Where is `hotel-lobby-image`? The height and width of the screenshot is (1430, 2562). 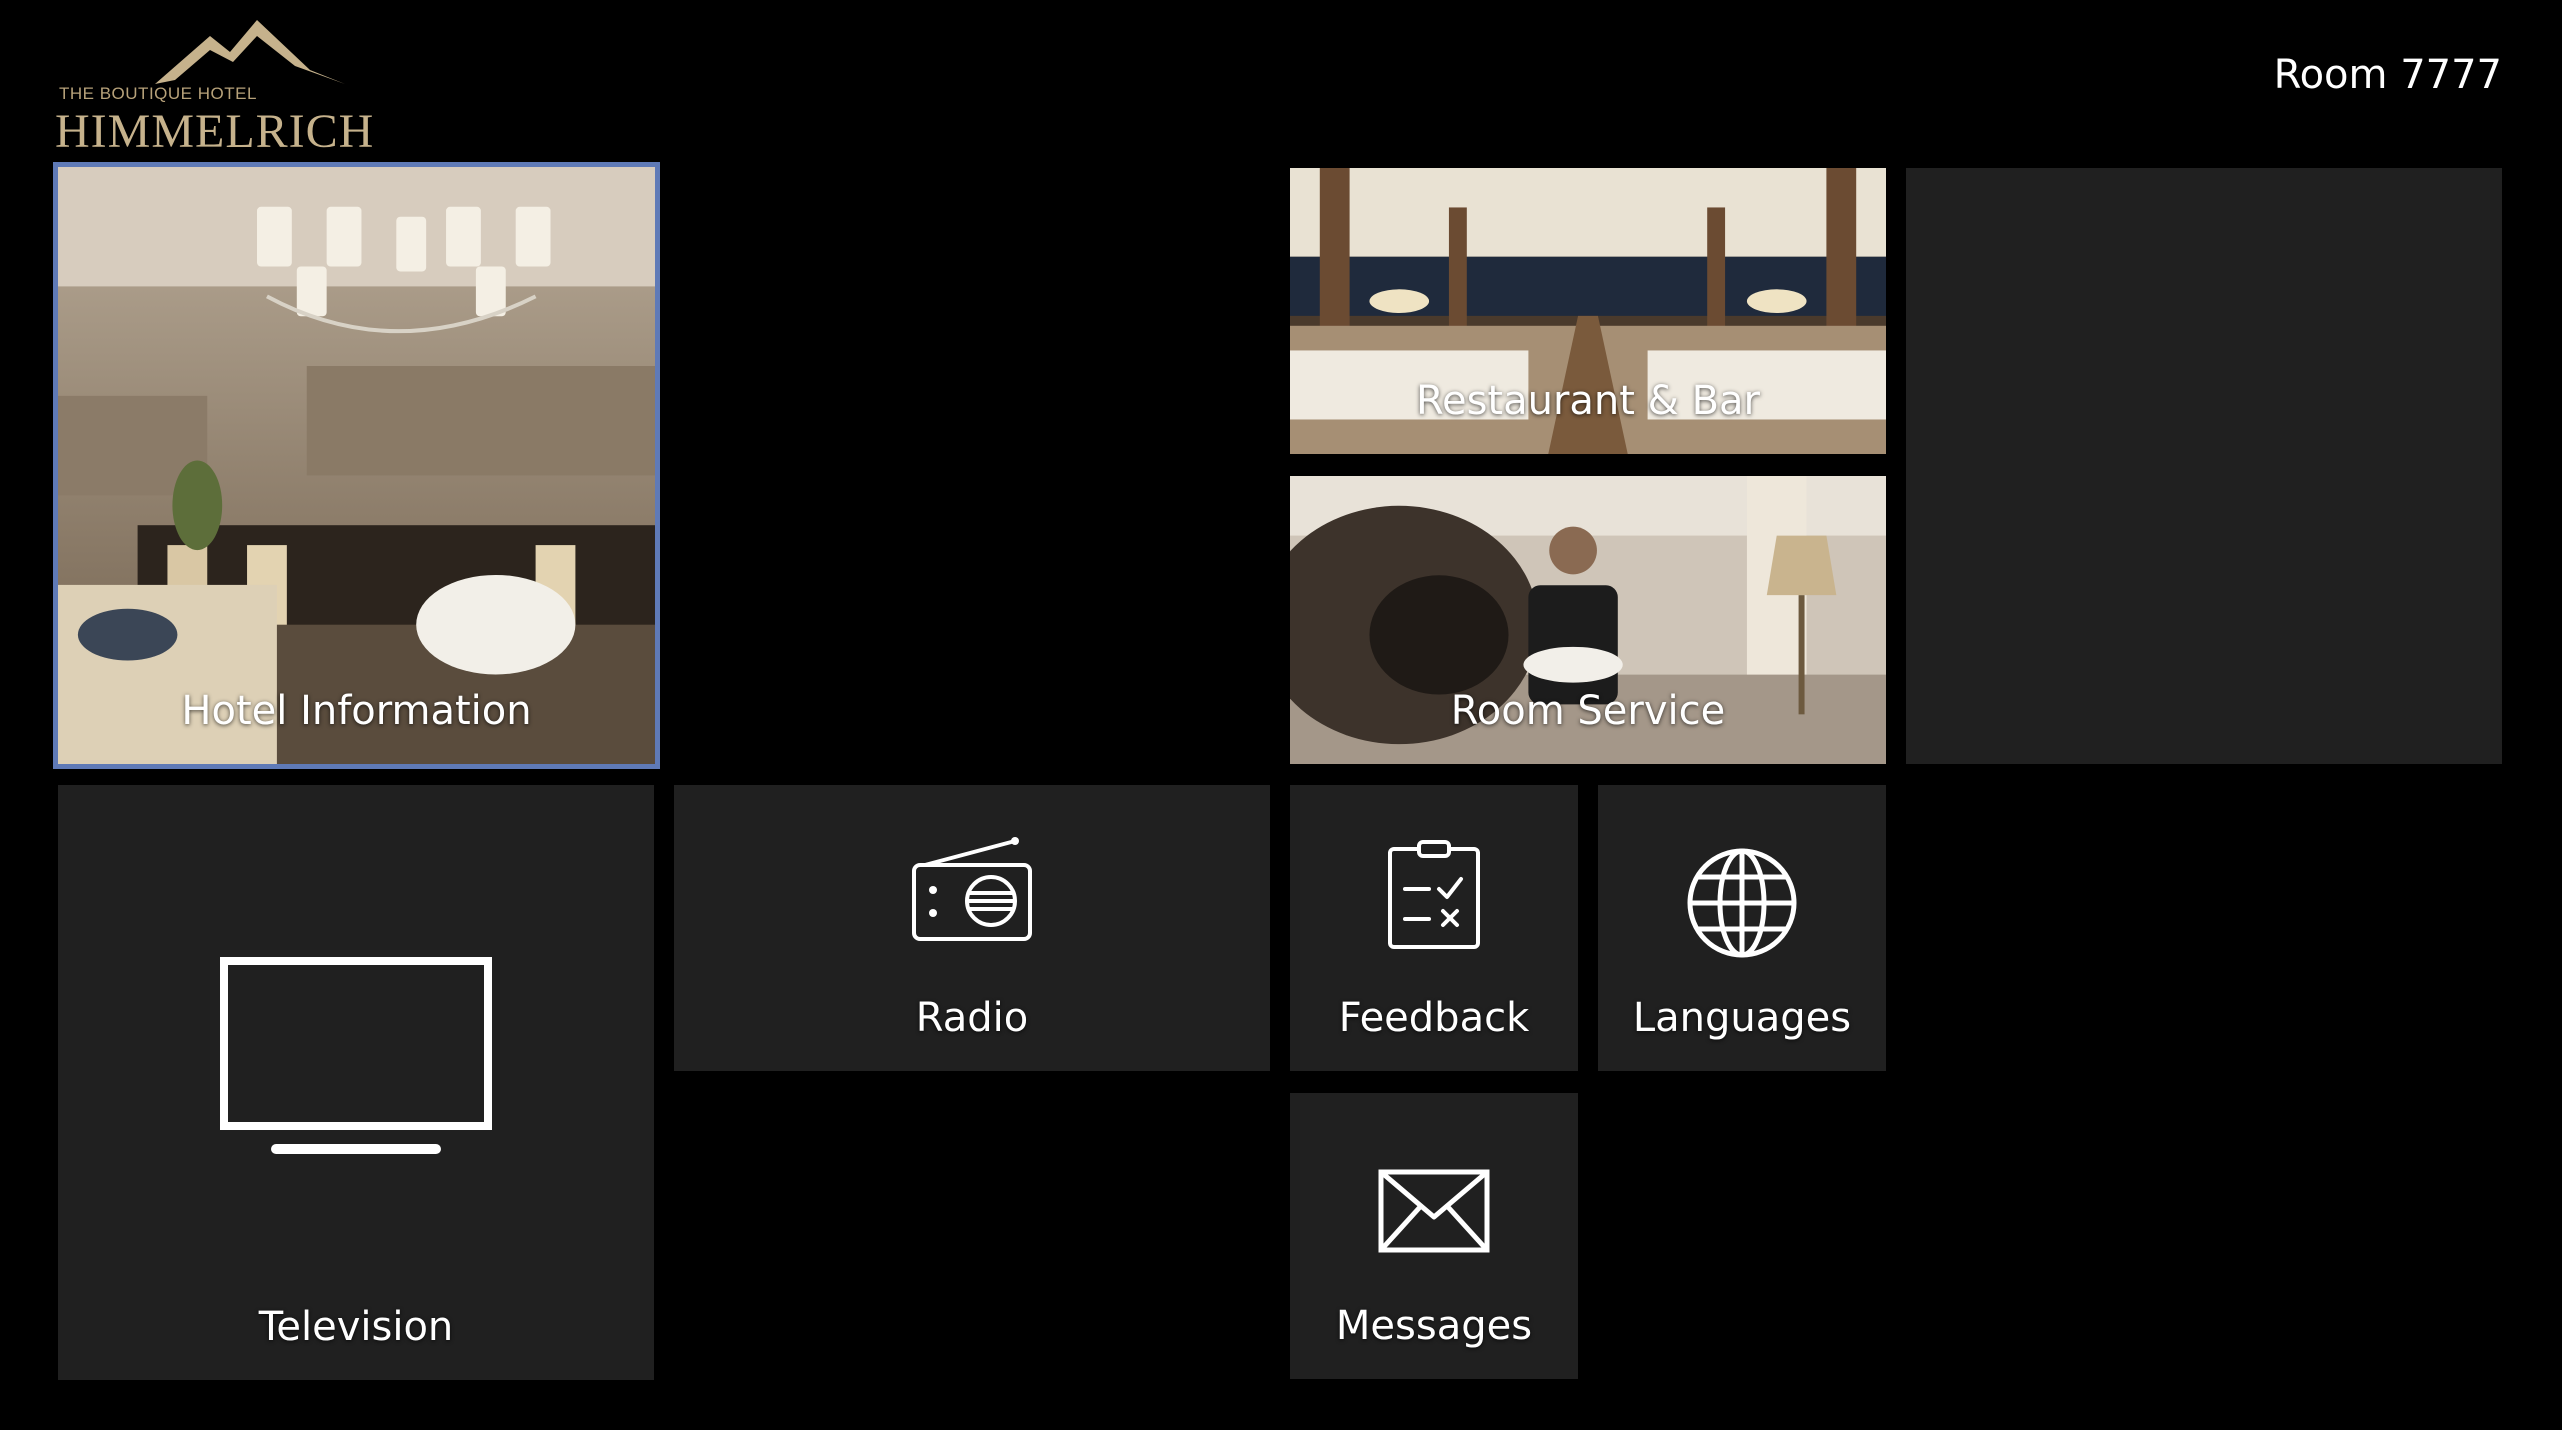 hotel-lobby-image is located at coordinates (356, 465).